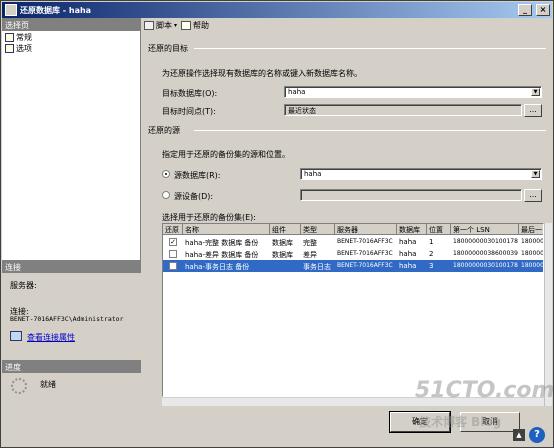 This screenshot has height=448, width=554. I want to click on progress-status: 就绪, so click(48, 384).